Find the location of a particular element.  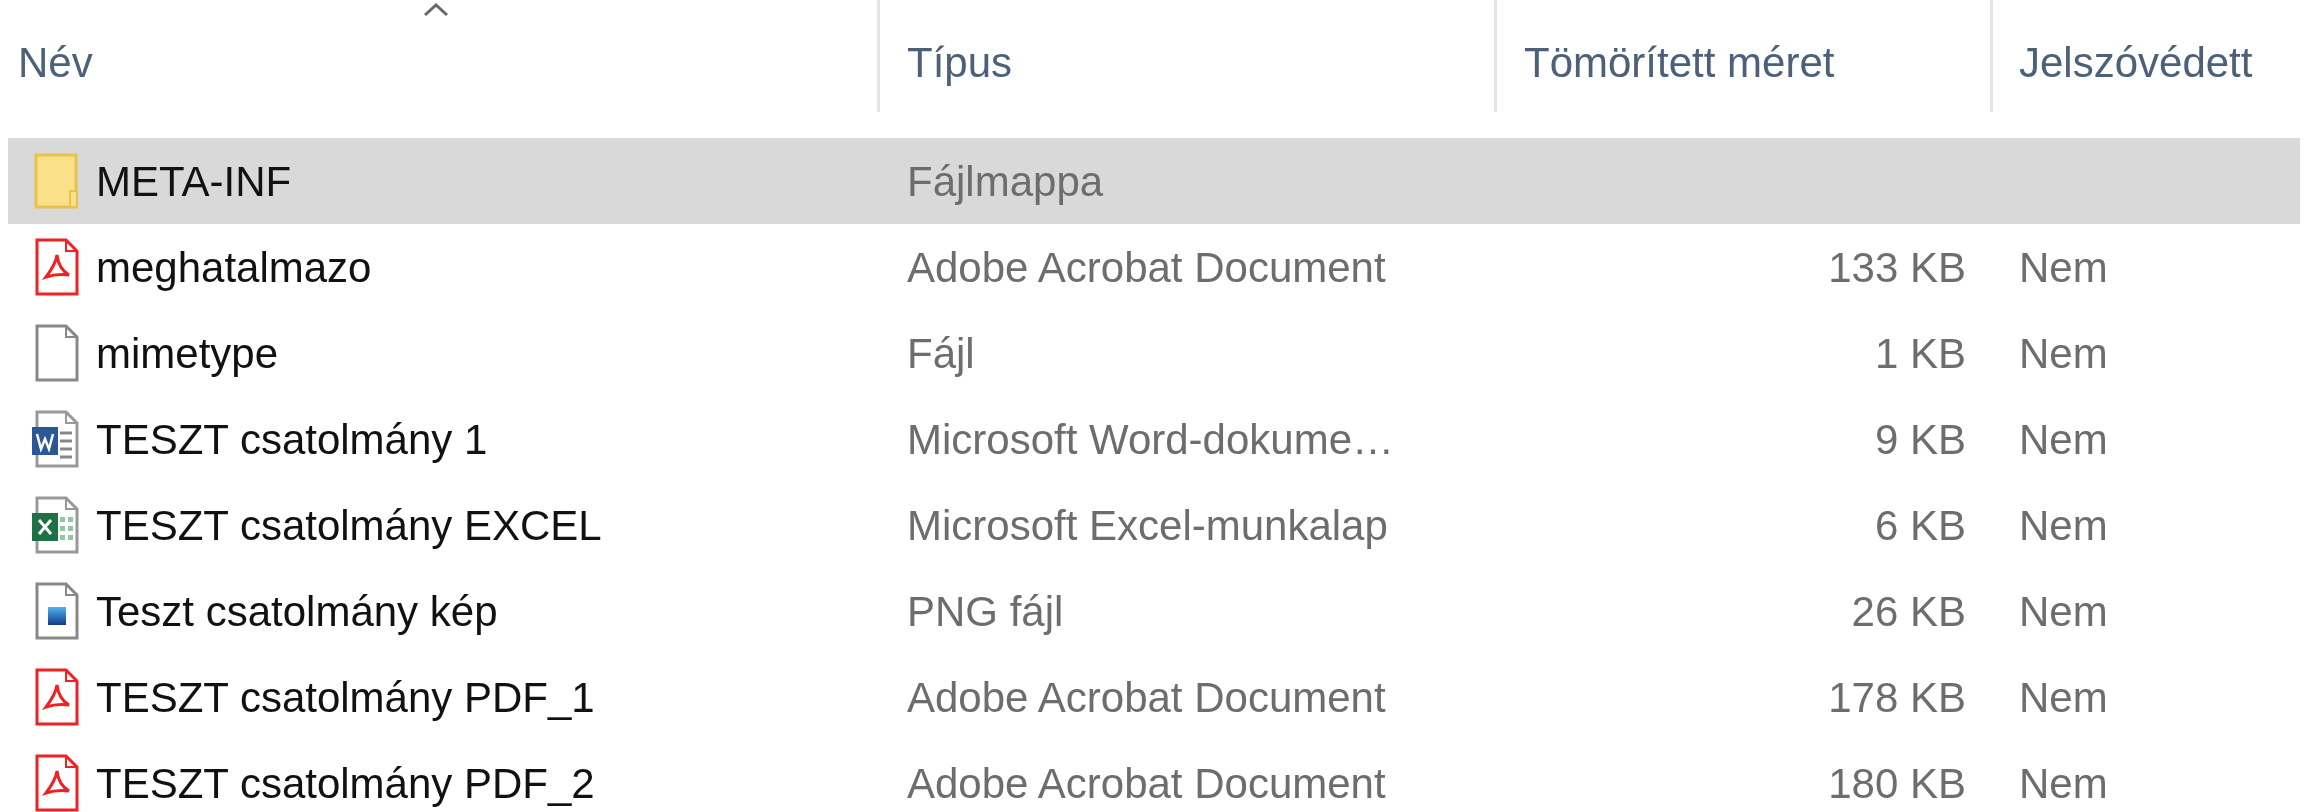

file-name: mimetype is located at coordinates (187, 353).